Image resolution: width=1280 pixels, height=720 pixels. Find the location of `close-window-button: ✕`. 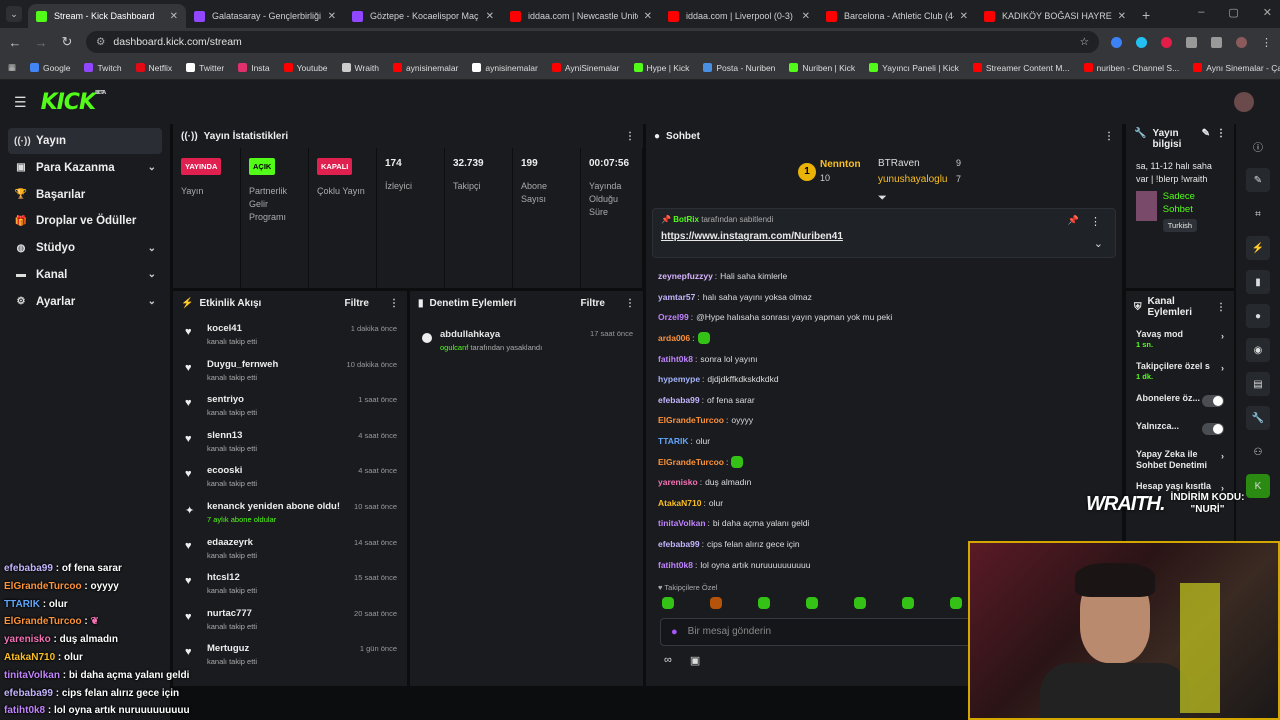

close-window-button: ✕ is located at coordinates (1267, 12).